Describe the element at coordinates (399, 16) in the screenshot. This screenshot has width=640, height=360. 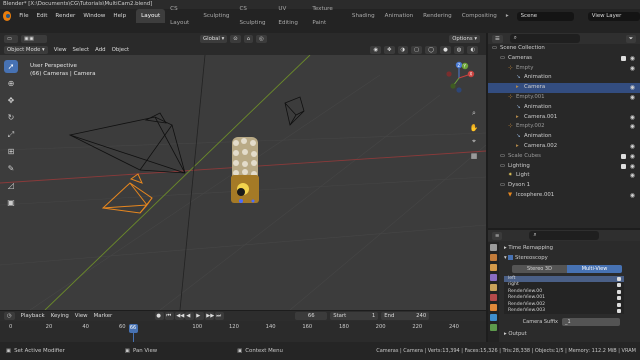
I see `tab-animation: Animation` at that location.